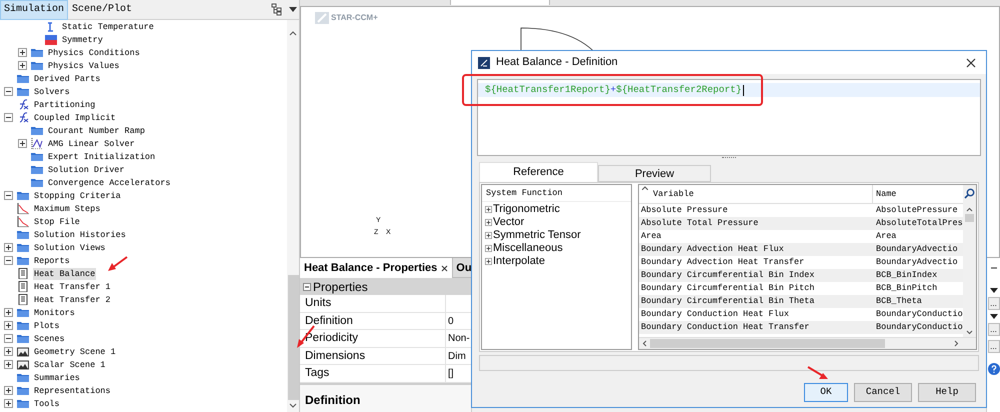 Image resolution: width=1000 pixels, height=412 pixels. What do you see at coordinates (91, 144) in the screenshot?
I see `tree-item: AMG Linear Solver` at bounding box center [91, 144].